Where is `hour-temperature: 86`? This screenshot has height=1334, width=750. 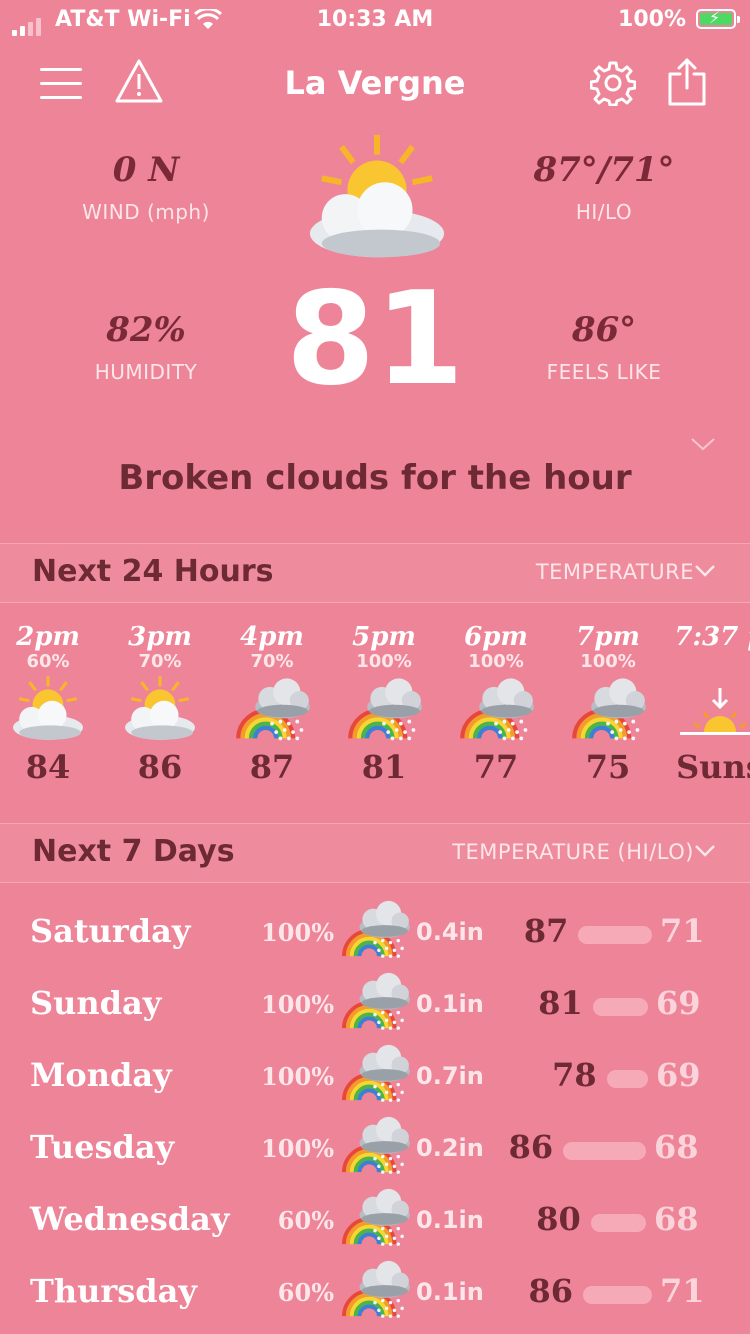 hour-temperature: 86 is located at coordinates (160, 767).